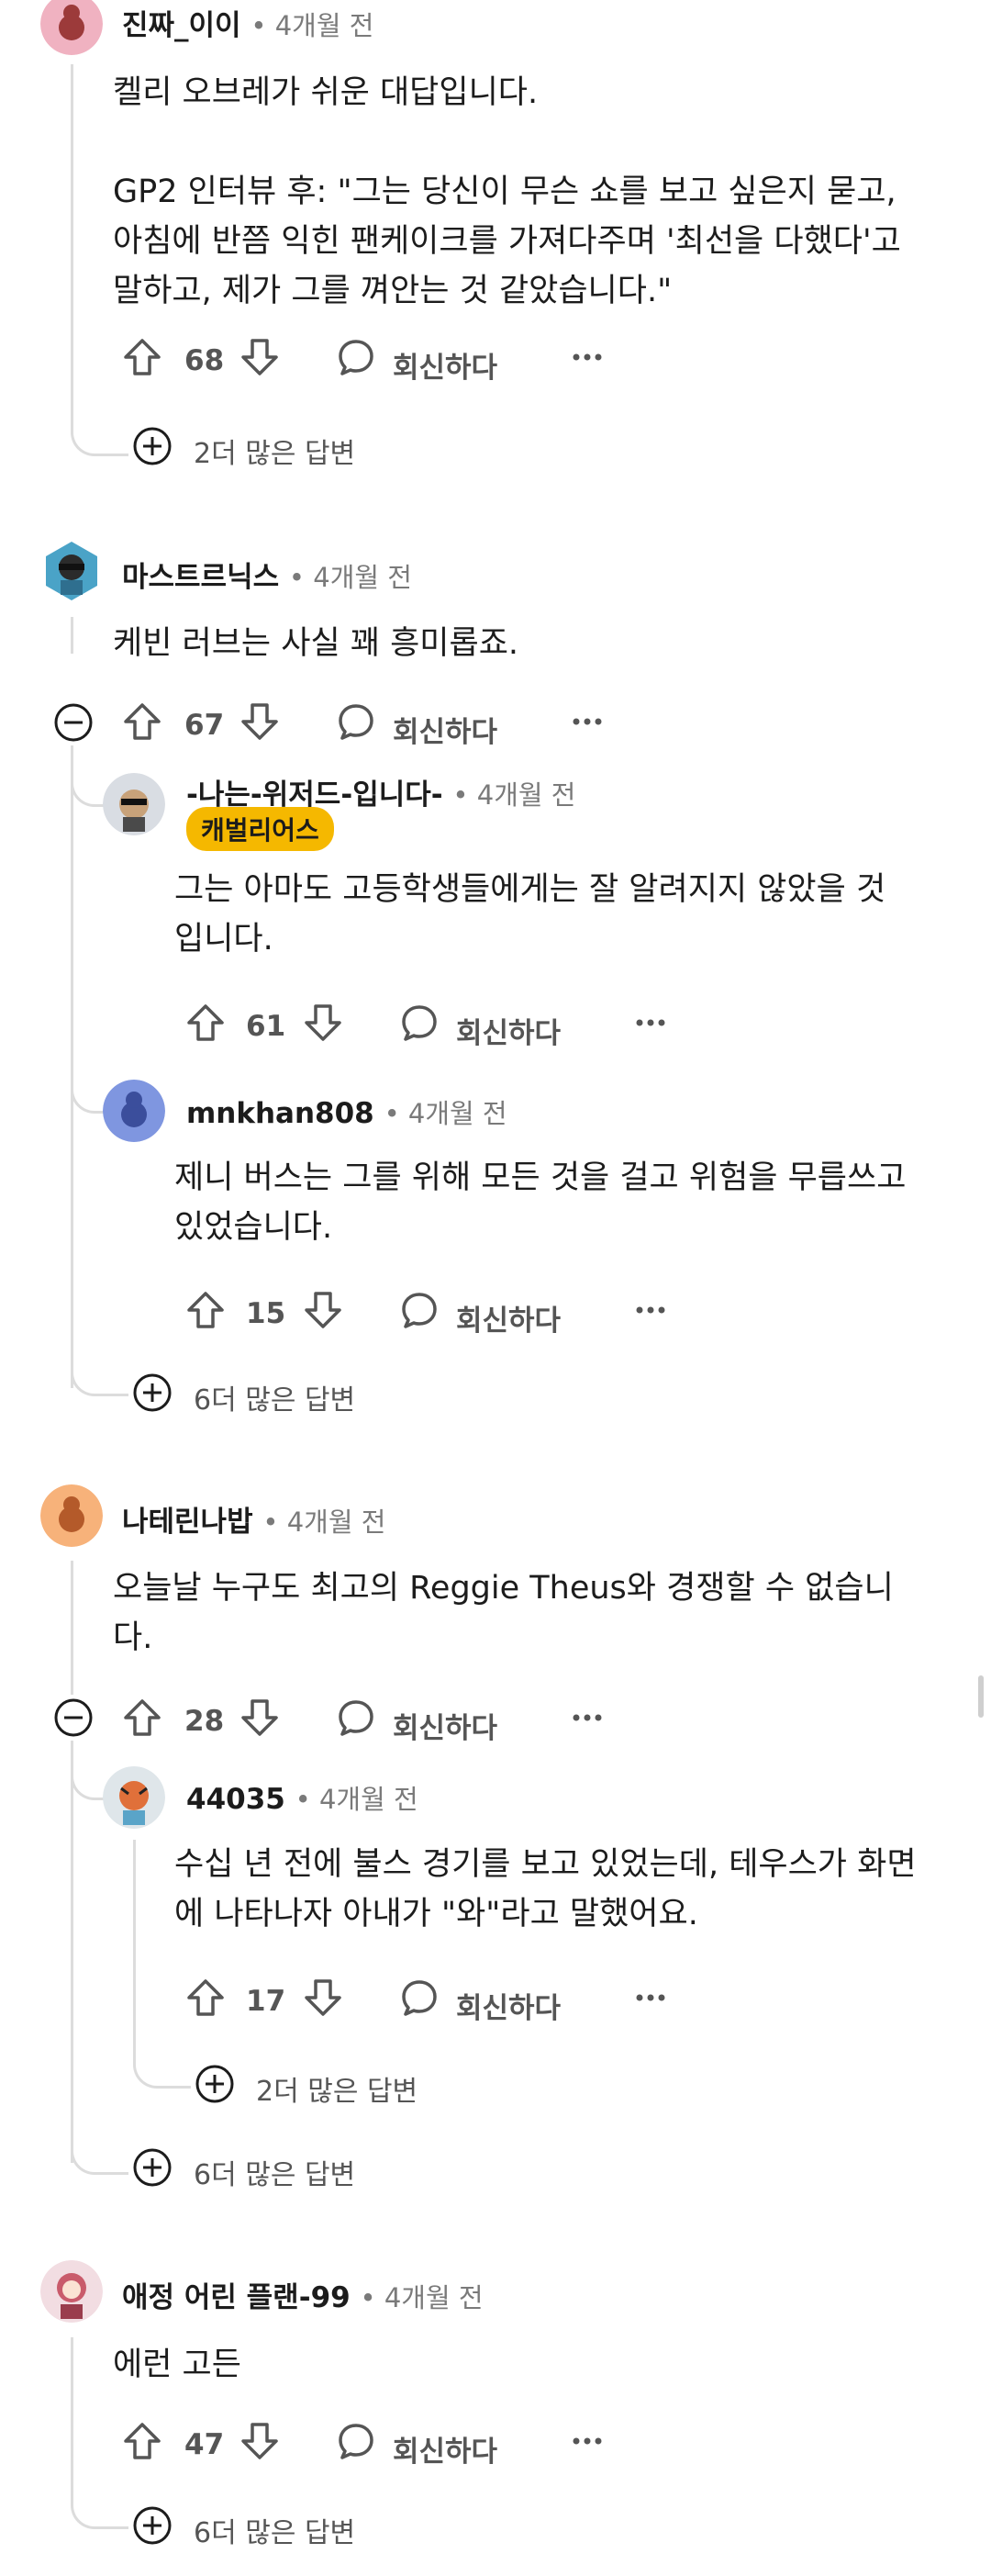 Image resolution: width=991 pixels, height=2576 pixels. Describe the element at coordinates (266, 1026) in the screenshot. I see `vote-count: 61` at that location.